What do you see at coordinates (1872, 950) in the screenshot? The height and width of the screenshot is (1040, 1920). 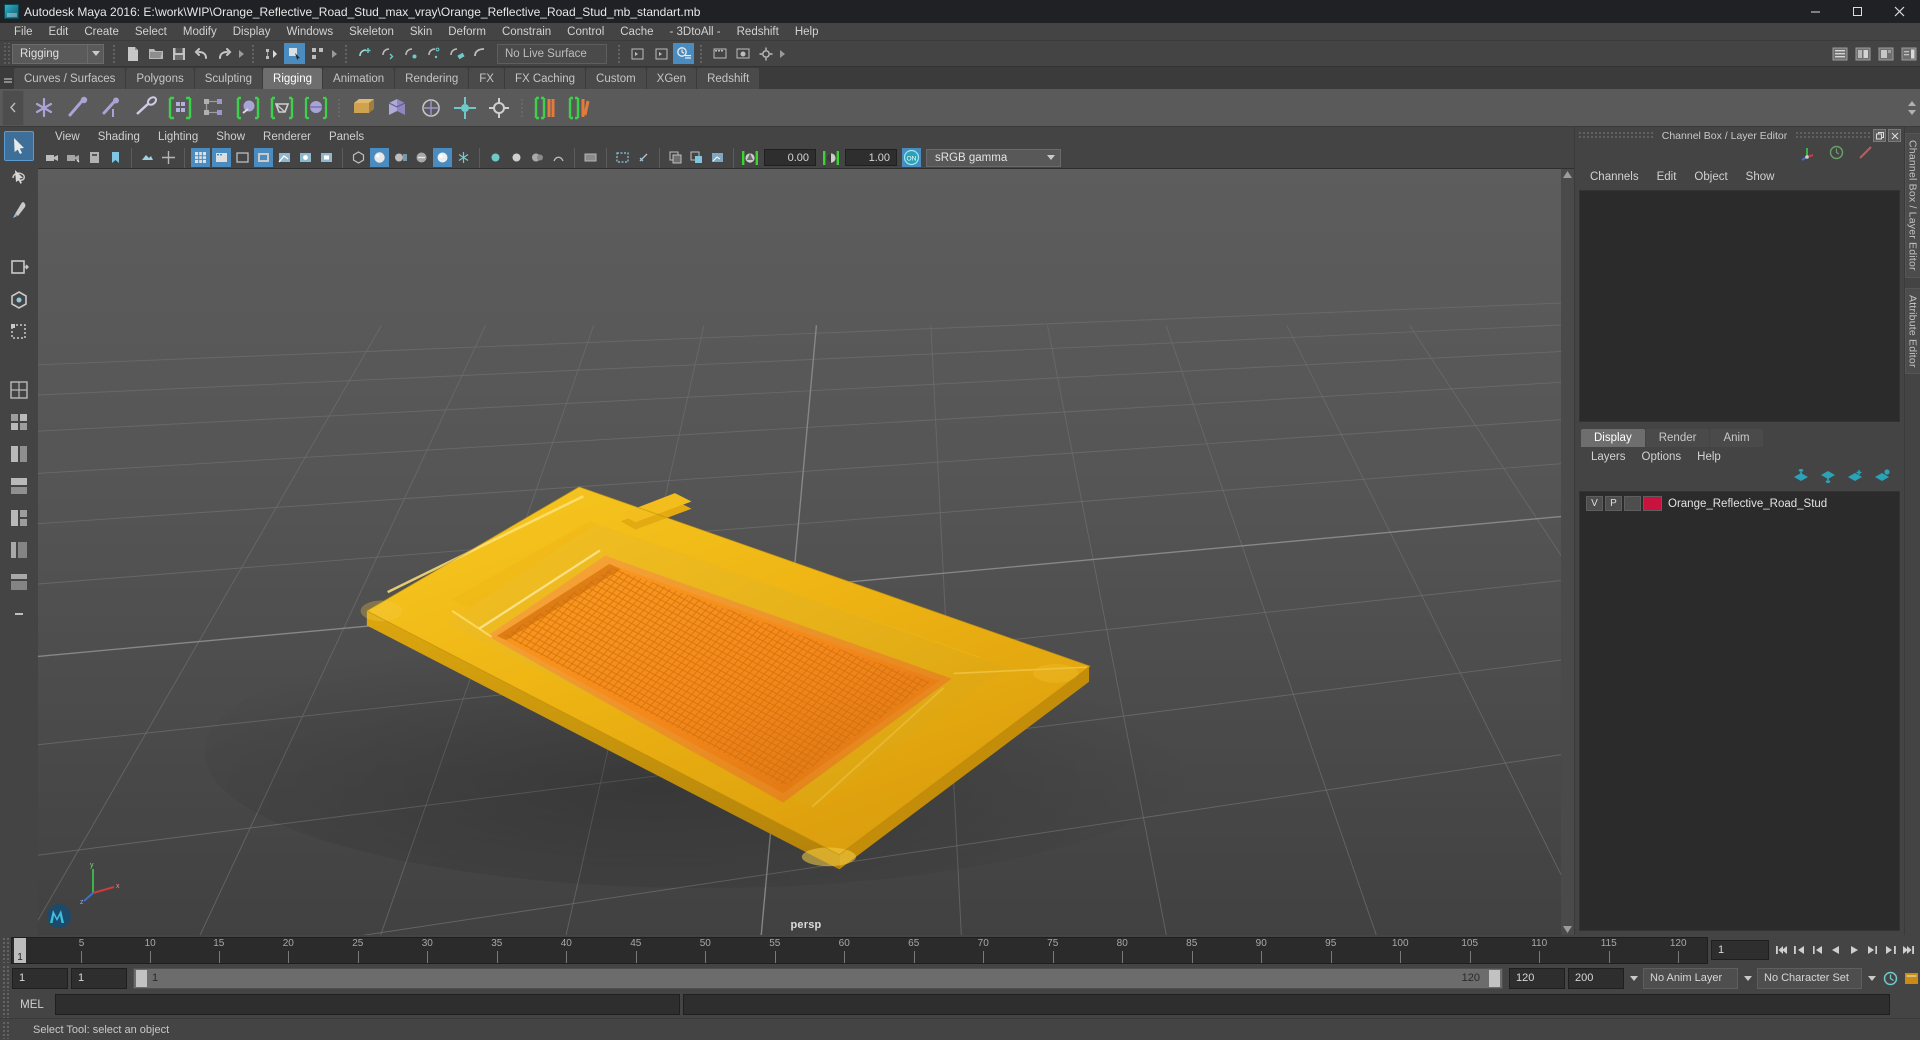 I see `step-forward-key-icon` at bounding box center [1872, 950].